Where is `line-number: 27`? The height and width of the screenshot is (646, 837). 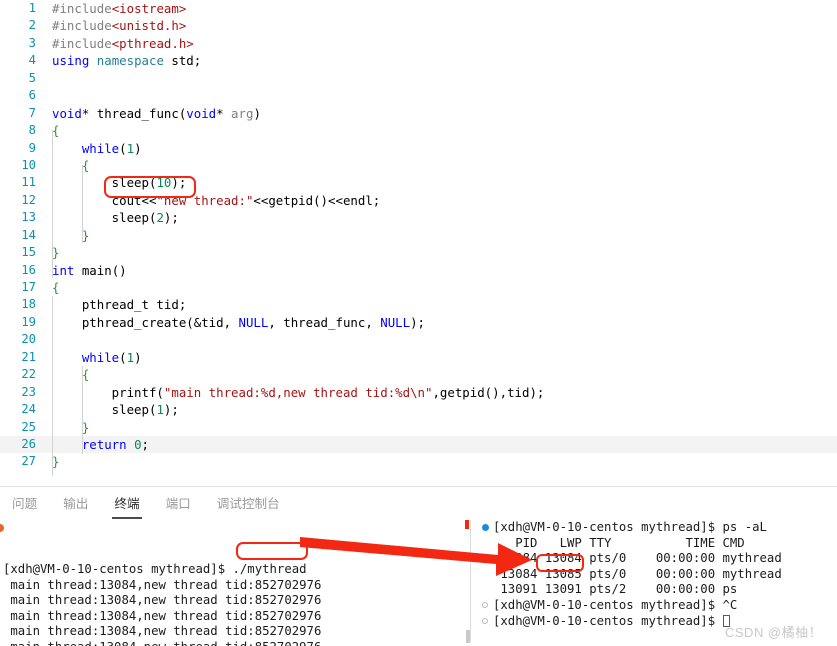
line-number: 27 is located at coordinates (28, 461).